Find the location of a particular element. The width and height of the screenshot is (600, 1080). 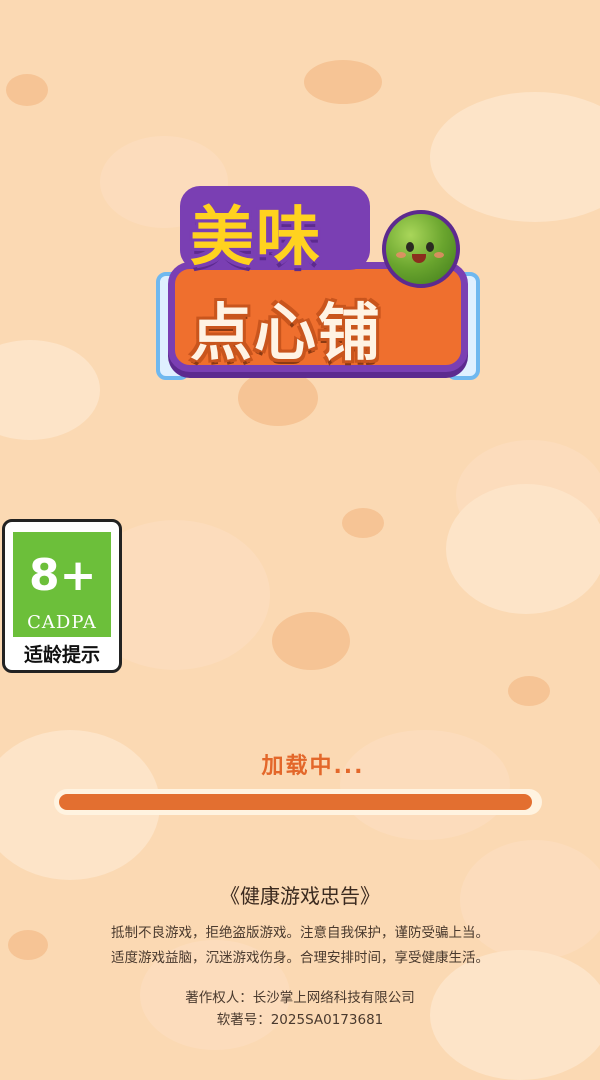

age-rating-badge: 8+ CADPA 适龄提示 is located at coordinates (62, 596).